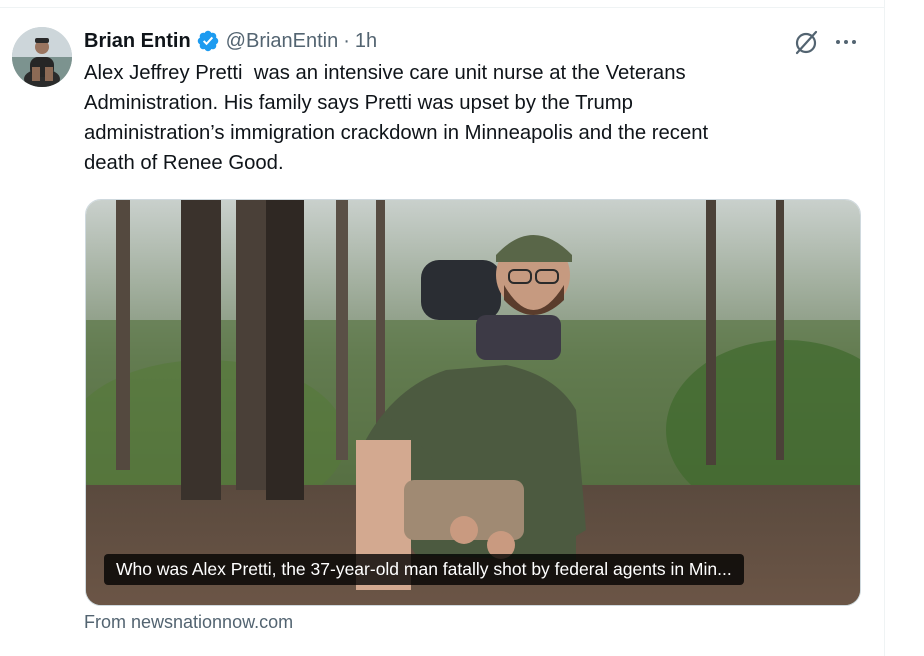  Describe the element at coordinates (884, 328) in the screenshot. I see `timeline-right-border` at that location.